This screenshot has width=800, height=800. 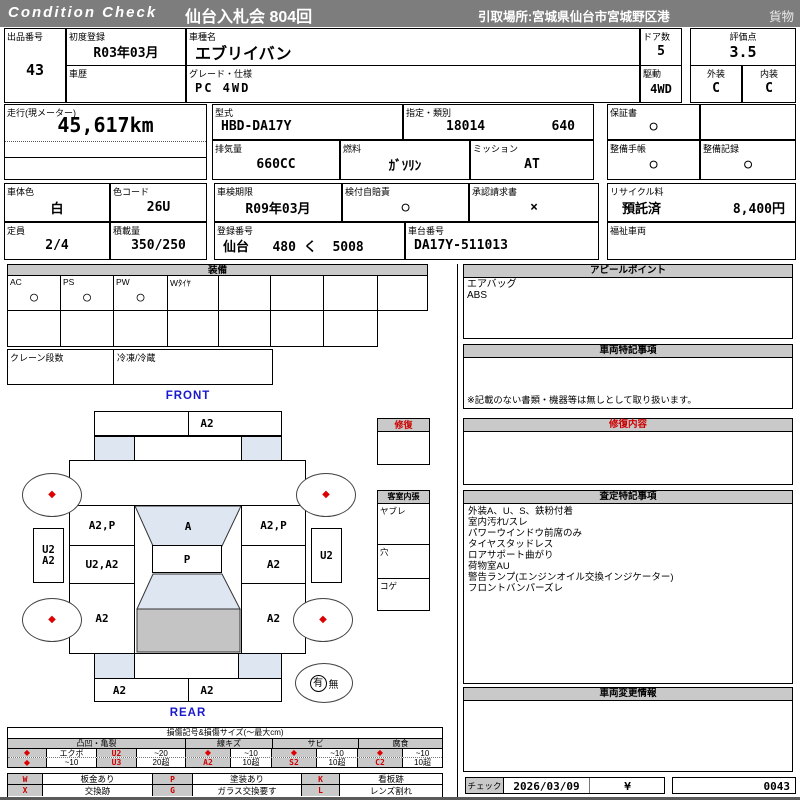 What do you see at coordinates (403, 497) in the screenshot?
I see `cabin-lining-header: 客室内張` at bounding box center [403, 497].